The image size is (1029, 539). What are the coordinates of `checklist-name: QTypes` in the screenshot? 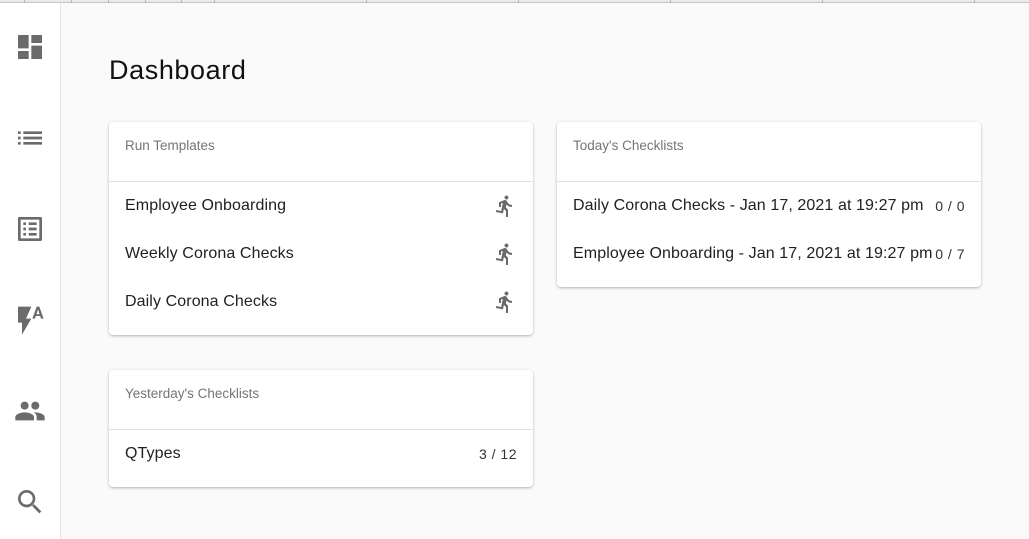 It's located at (153, 453).